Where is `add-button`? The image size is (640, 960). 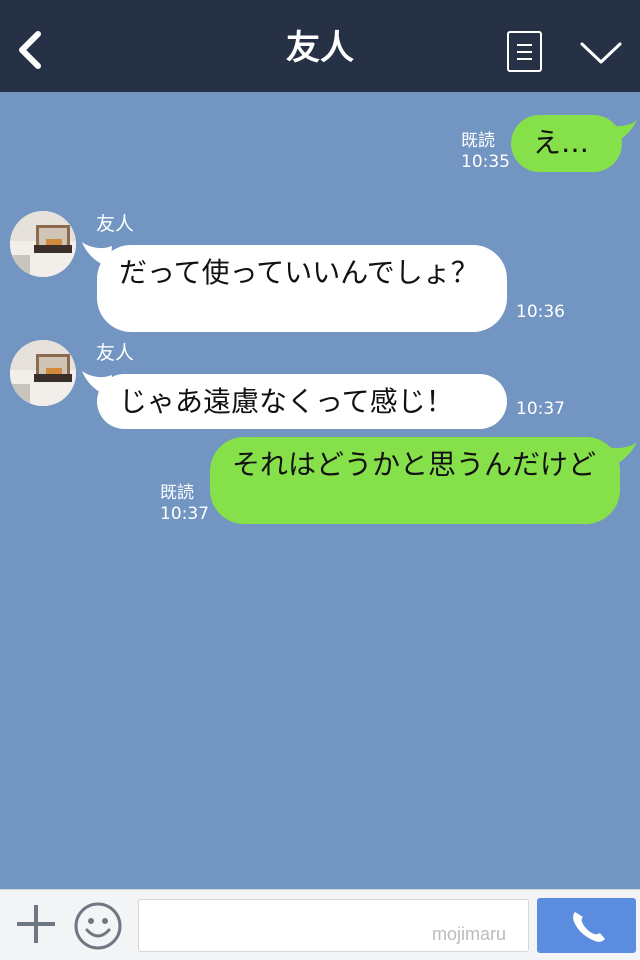 add-button is located at coordinates (36, 924).